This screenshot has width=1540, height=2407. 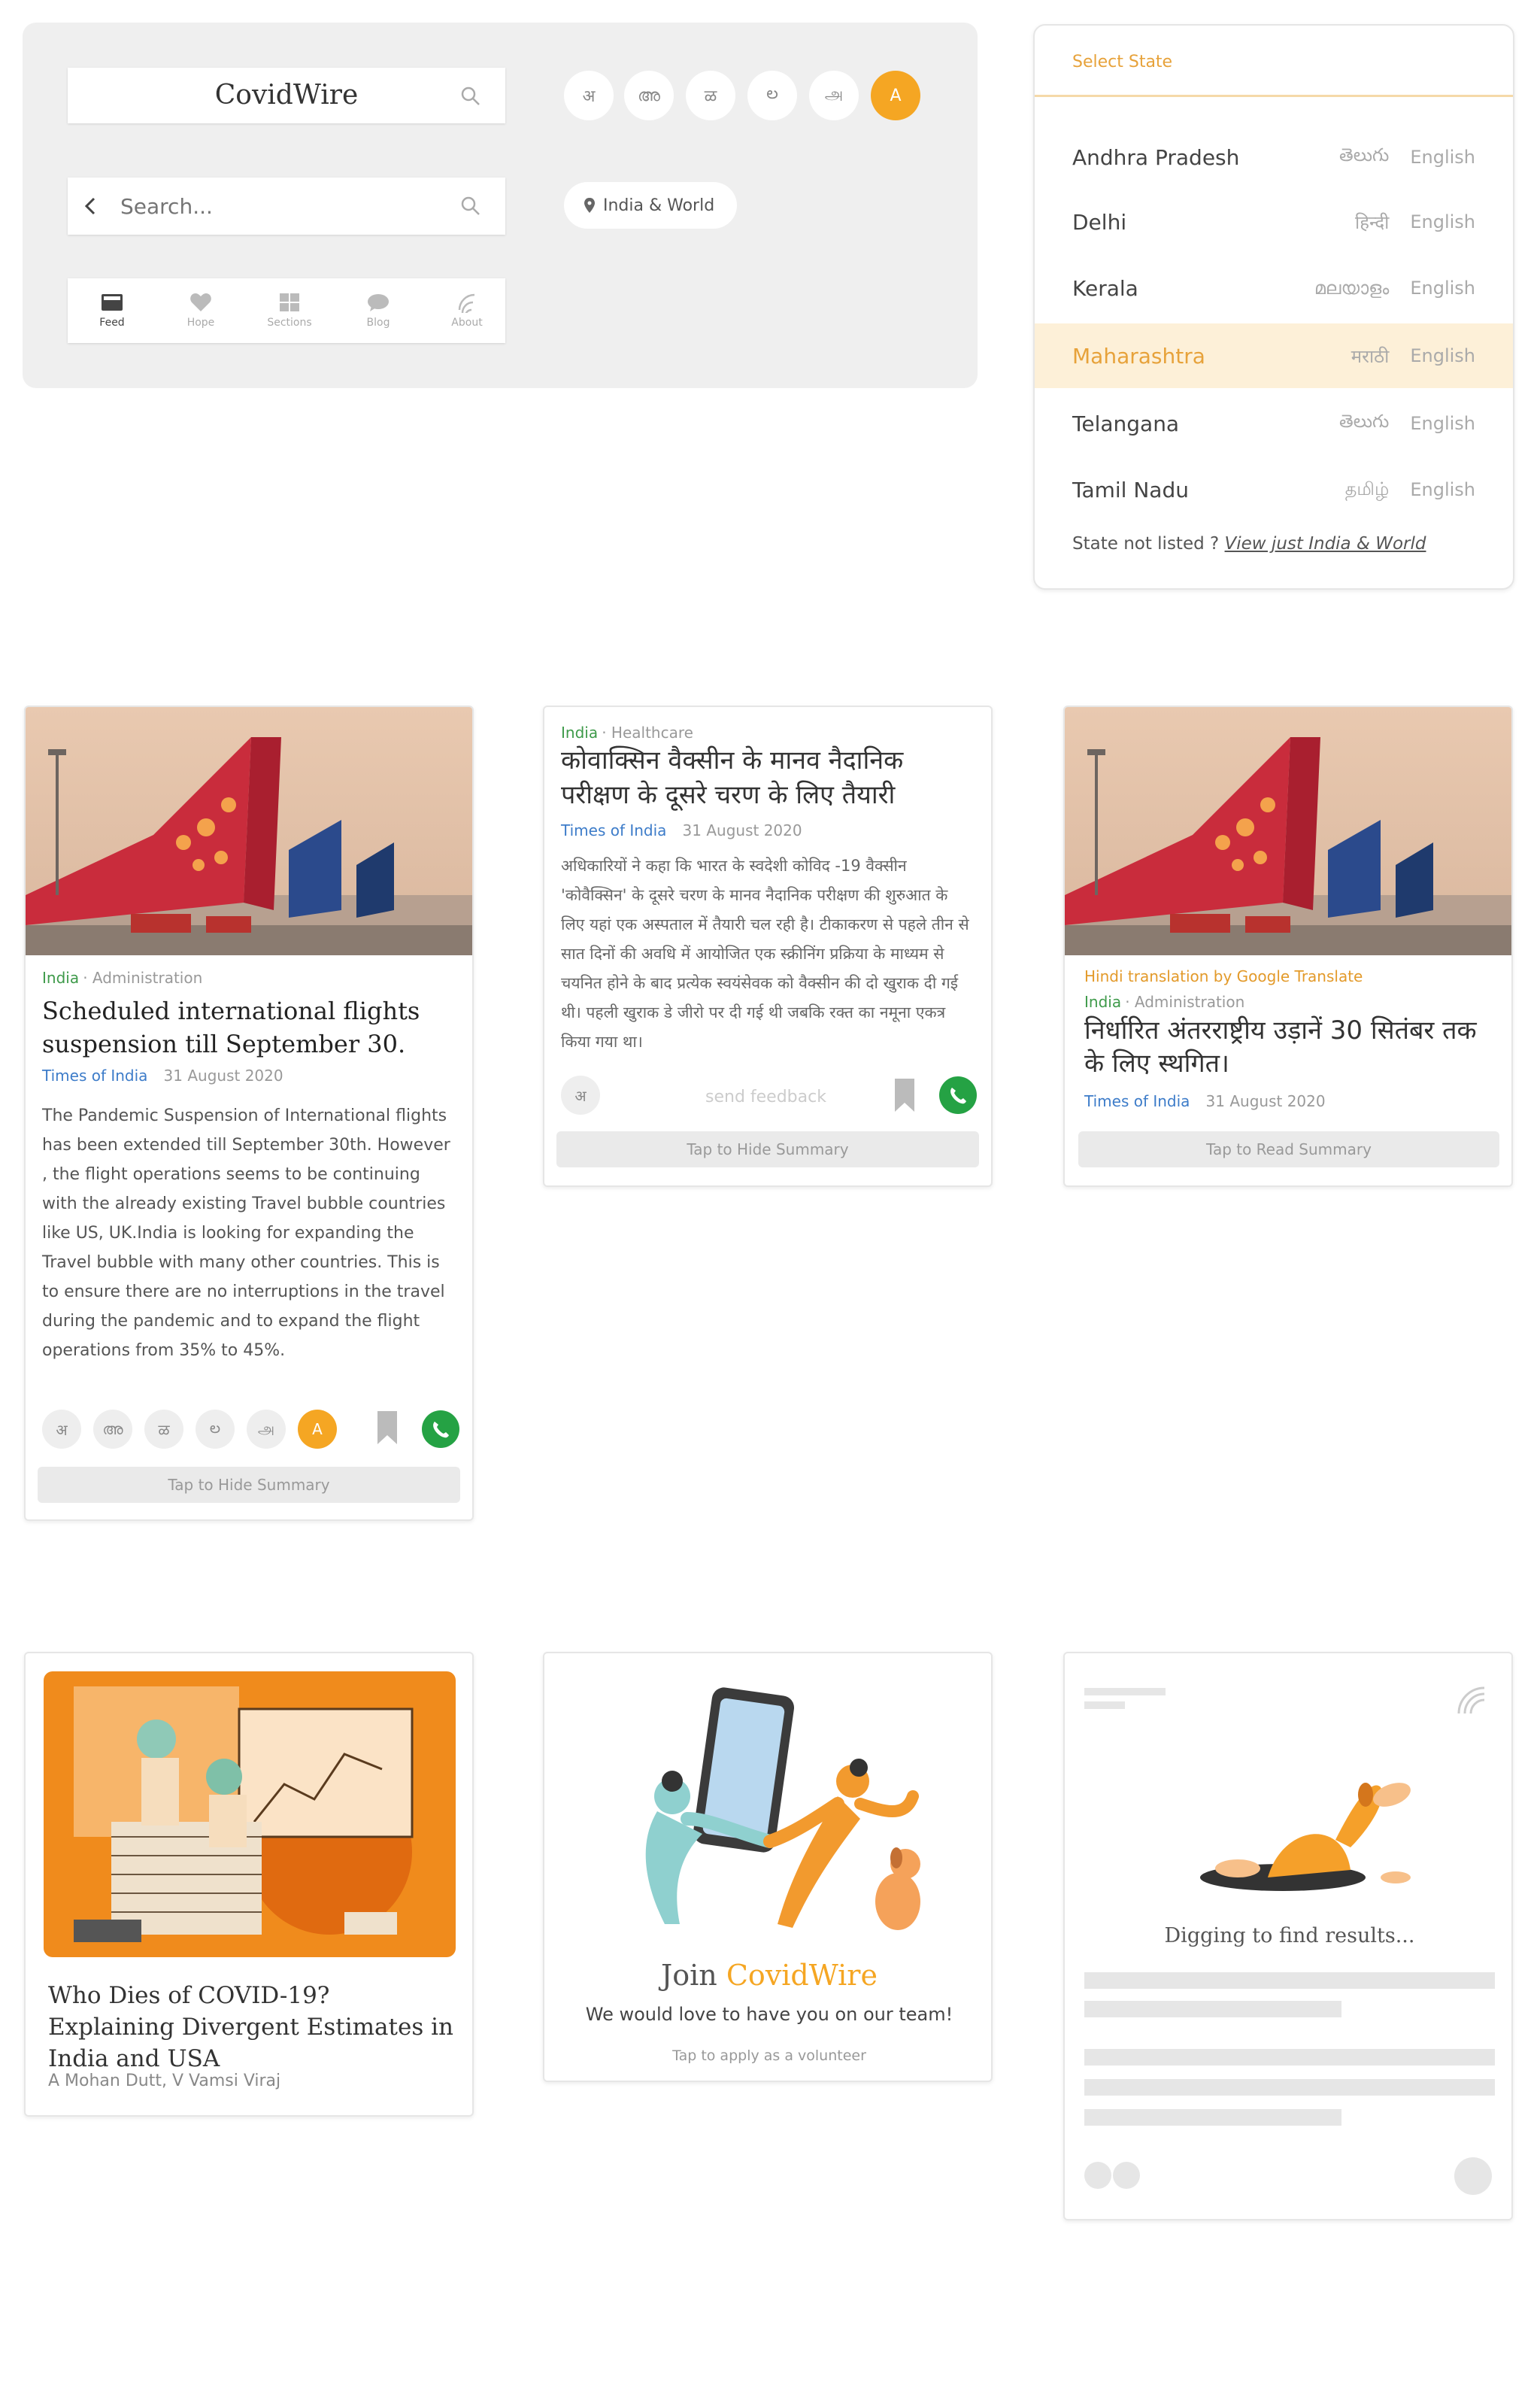 I want to click on send-feedback-link: send feedback, so click(x=765, y=1097).